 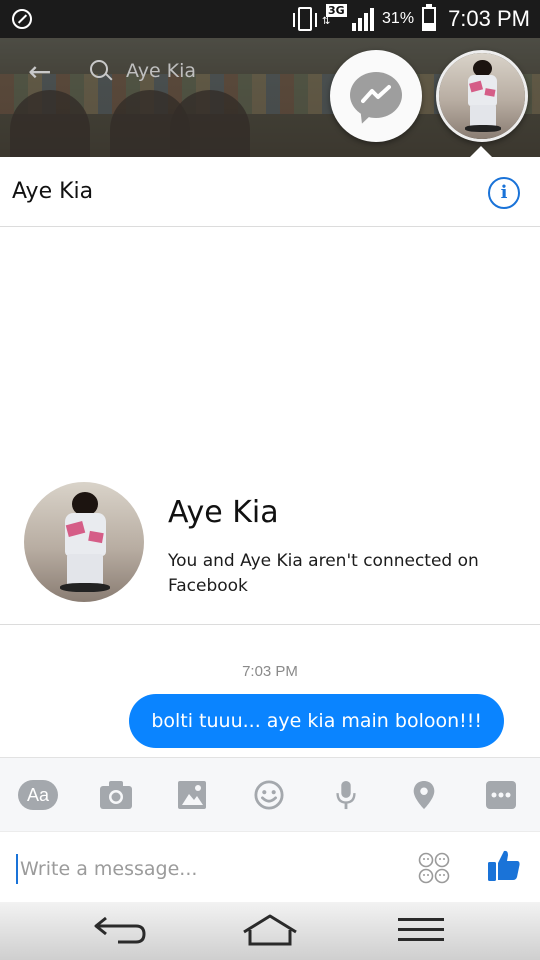 What do you see at coordinates (398, 18) in the screenshot?
I see `battery-percent: 31%` at bounding box center [398, 18].